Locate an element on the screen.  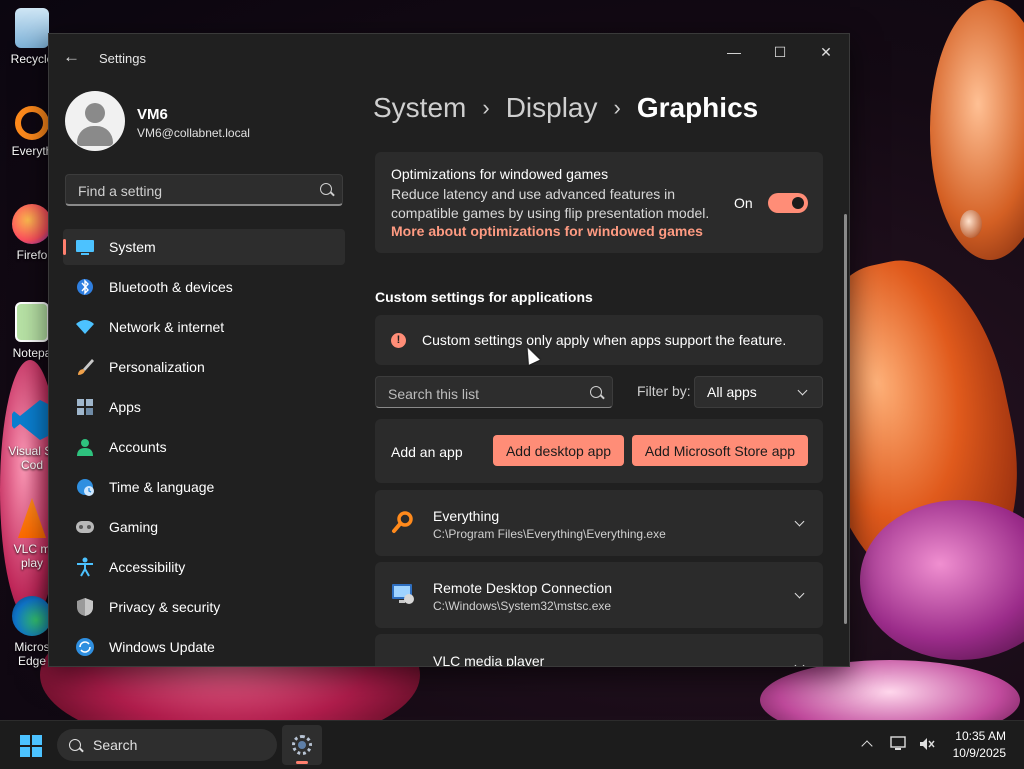
taskbar-search: Search is located at coordinates (167, 745).